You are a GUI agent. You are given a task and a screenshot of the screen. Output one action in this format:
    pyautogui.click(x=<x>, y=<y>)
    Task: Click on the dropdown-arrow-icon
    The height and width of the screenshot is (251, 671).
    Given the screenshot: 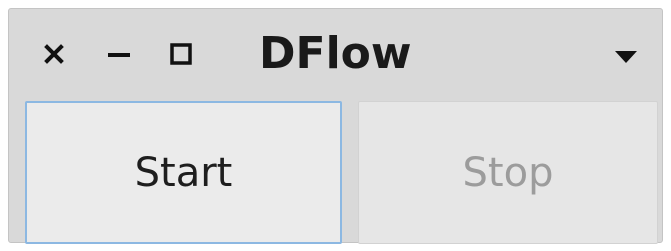 What is the action you would take?
    pyautogui.click(x=626, y=57)
    